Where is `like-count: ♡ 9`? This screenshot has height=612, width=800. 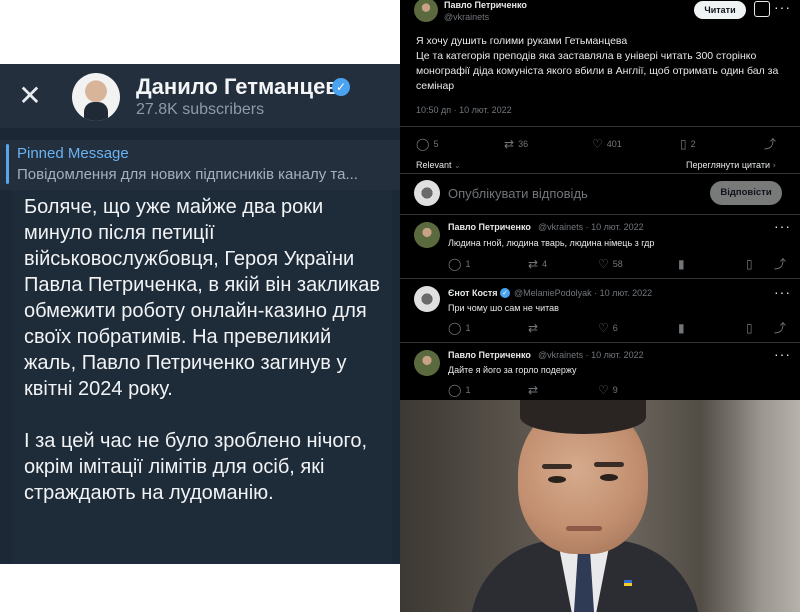 like-count: ♡ 9 is located at coordinates (608, 390).